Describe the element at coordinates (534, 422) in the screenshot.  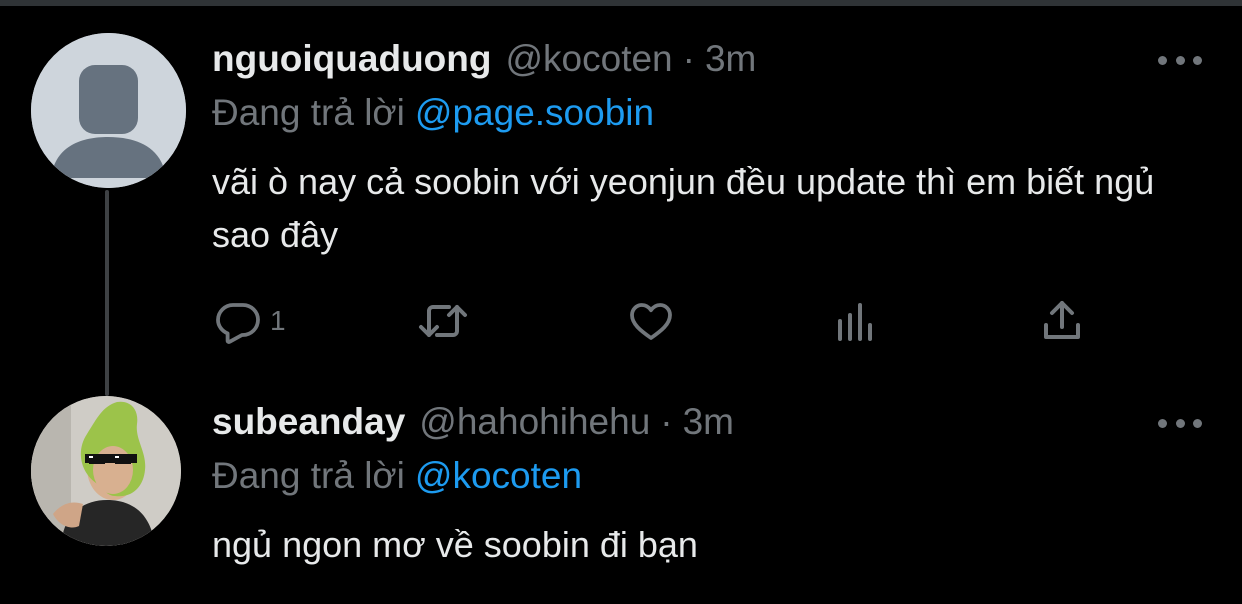
I see `user-handle: @hahohihehu` at that location.